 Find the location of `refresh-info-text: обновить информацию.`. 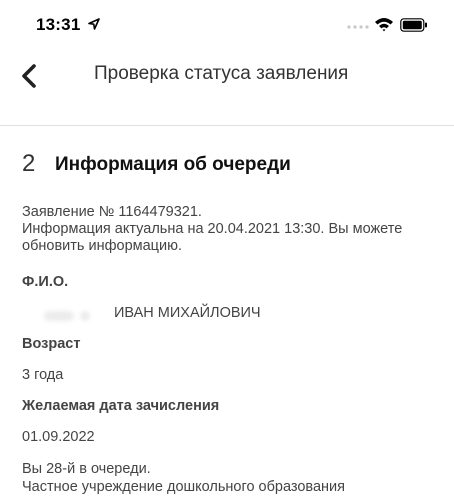

refresh-info-text: обновить информацию. is located at coordinates (102, 246).